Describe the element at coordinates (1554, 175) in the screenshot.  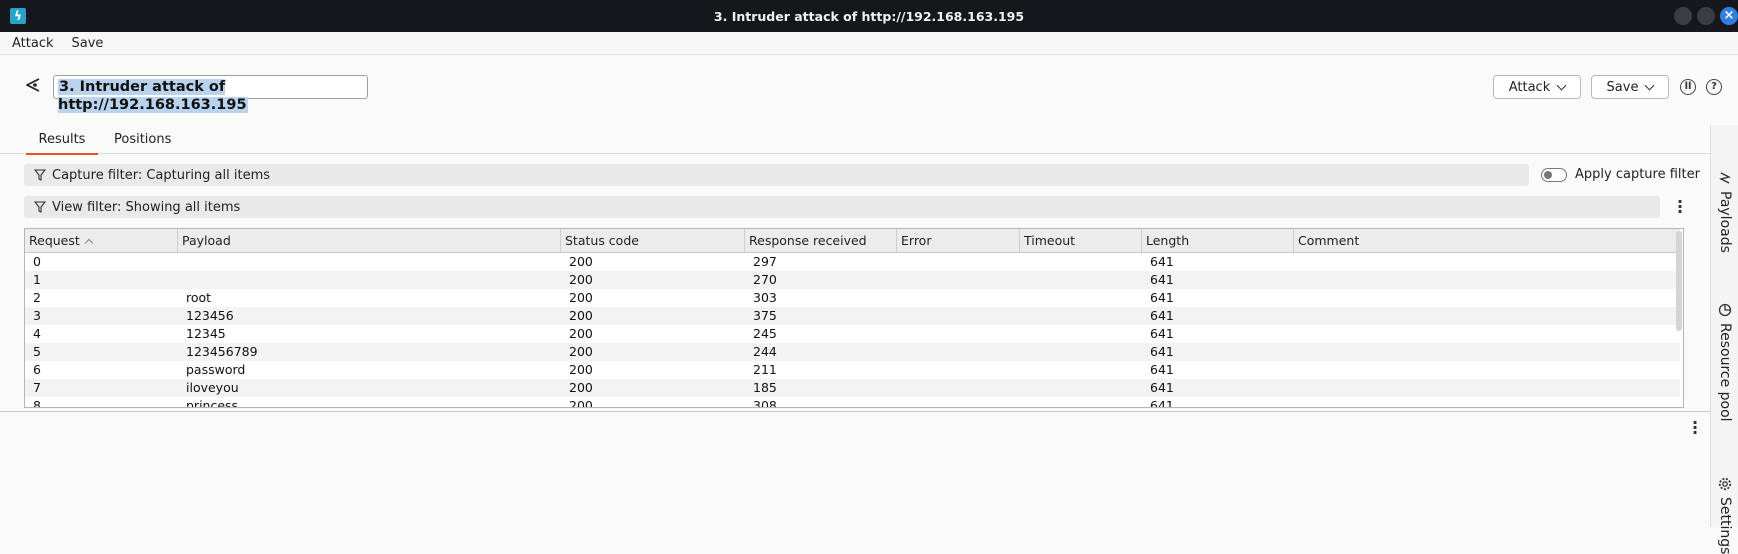
I see `apply-capture-filter-toggle` at that location.